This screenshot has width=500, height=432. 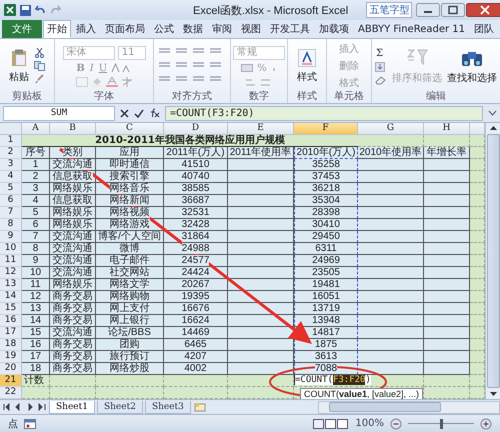 What do you see at coordinates (484, 29) in the screenshot?
I see `ribbon-tab: 团队` at bounding box center [484, 29].